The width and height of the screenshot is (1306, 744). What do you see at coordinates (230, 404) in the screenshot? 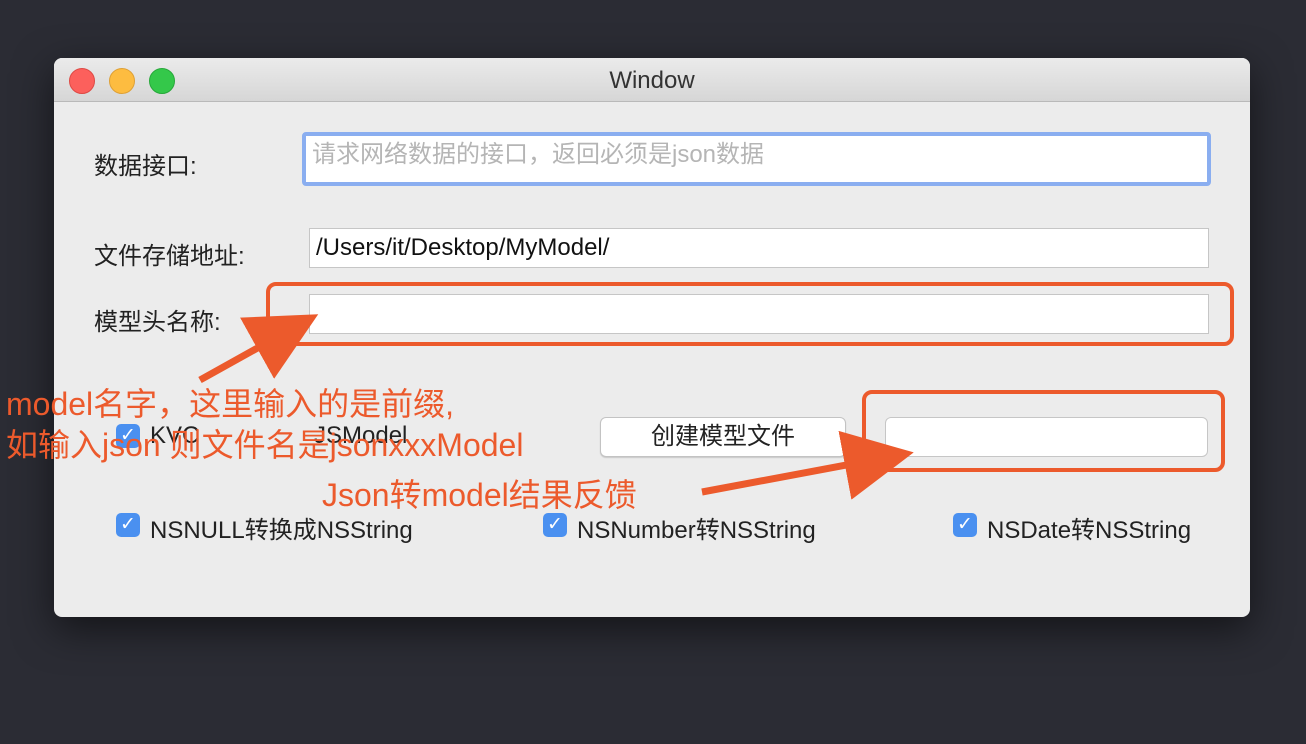
I see `prefix-annotation-line1: model名字，这里输入的是前缀,` at bounding box center [230, 404].